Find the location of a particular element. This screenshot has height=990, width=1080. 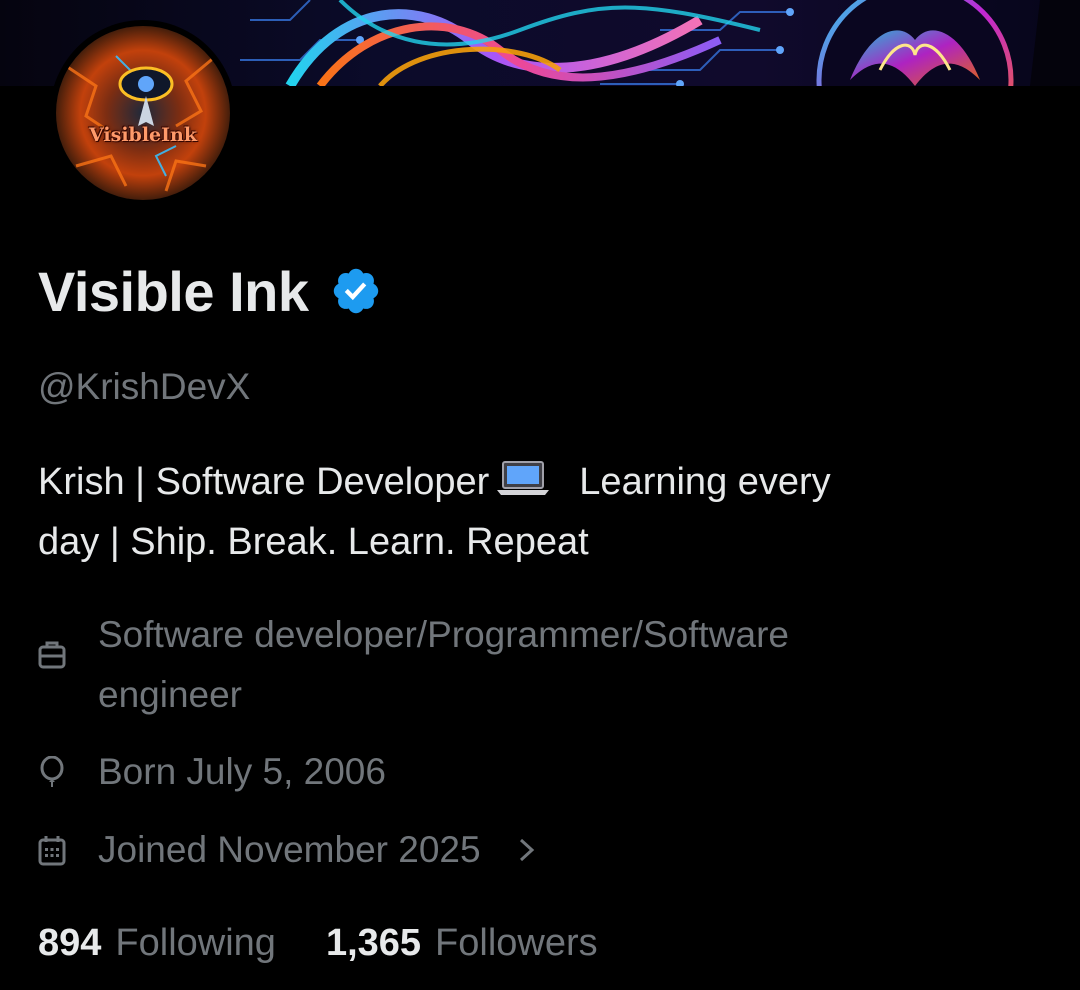

balloon-icon is located at coordinates (52, 771).